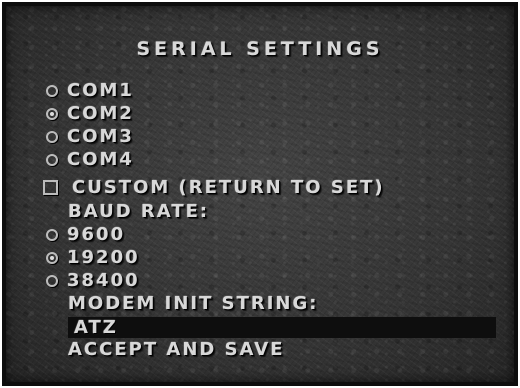  Describe the element at coordinates (100, 136) in the screenshot. I see `com3-label: COM3` at that location.